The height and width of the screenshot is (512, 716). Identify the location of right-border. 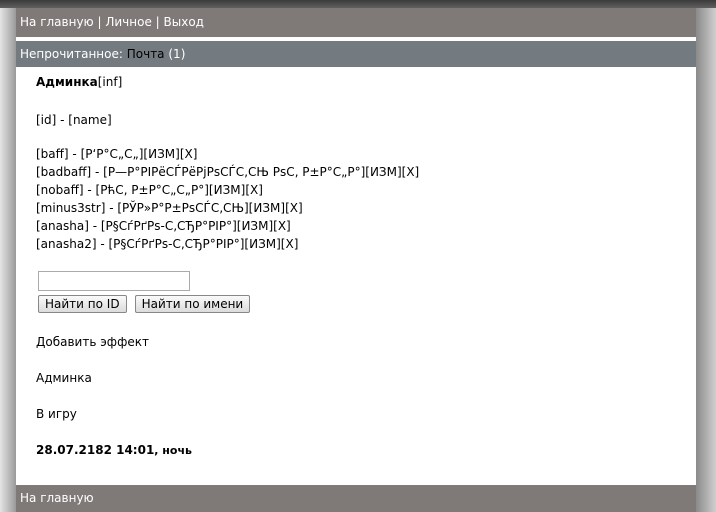
(706, 256).